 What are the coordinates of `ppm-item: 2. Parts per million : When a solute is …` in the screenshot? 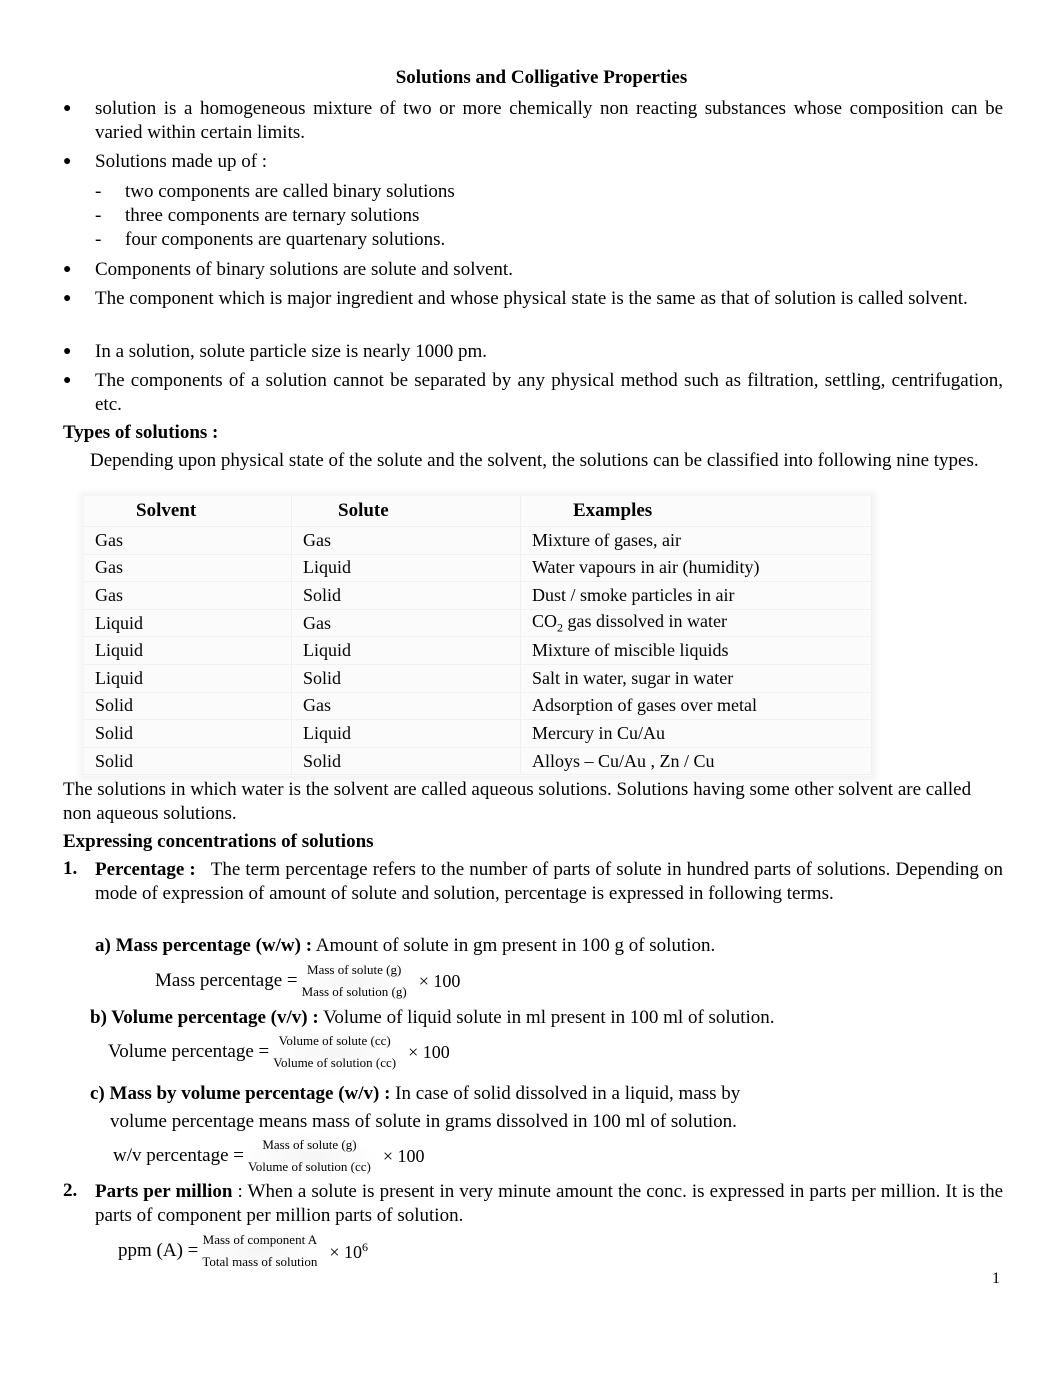 It's located at (533, 1203).